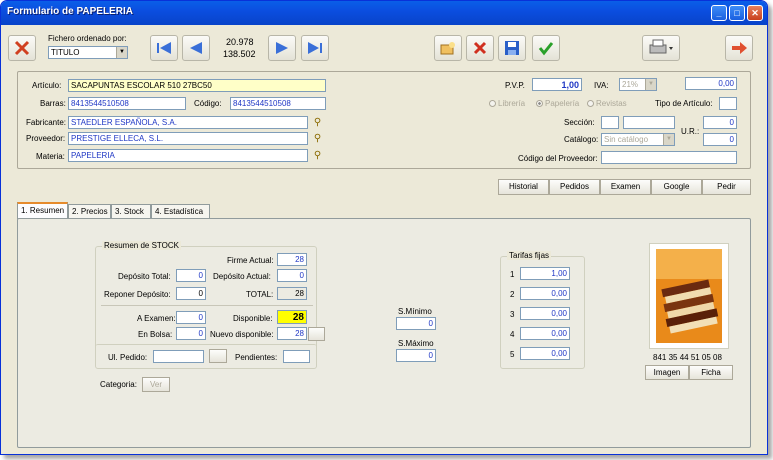 This screenshot has width=773, height=460. I want to click on pendientes-label: Pendientes:, so click(256, 357).